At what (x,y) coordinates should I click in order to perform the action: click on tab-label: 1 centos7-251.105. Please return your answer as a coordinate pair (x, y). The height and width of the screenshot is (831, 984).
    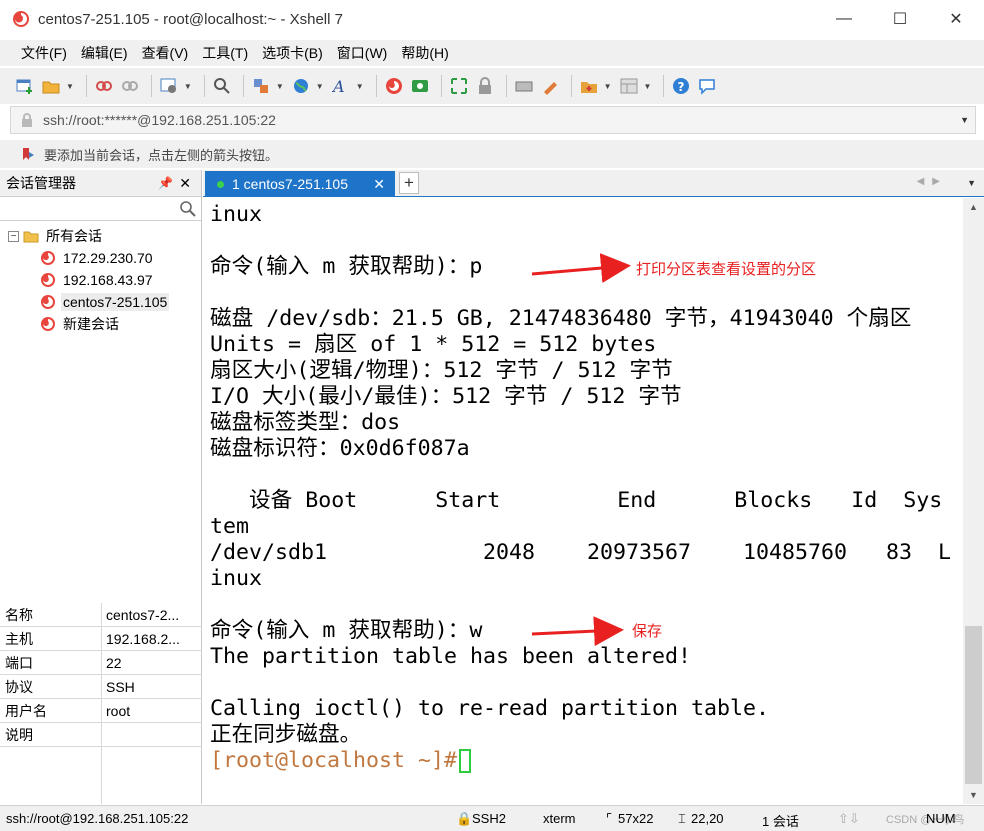
    Looking at the image, I should click on (290, 184).